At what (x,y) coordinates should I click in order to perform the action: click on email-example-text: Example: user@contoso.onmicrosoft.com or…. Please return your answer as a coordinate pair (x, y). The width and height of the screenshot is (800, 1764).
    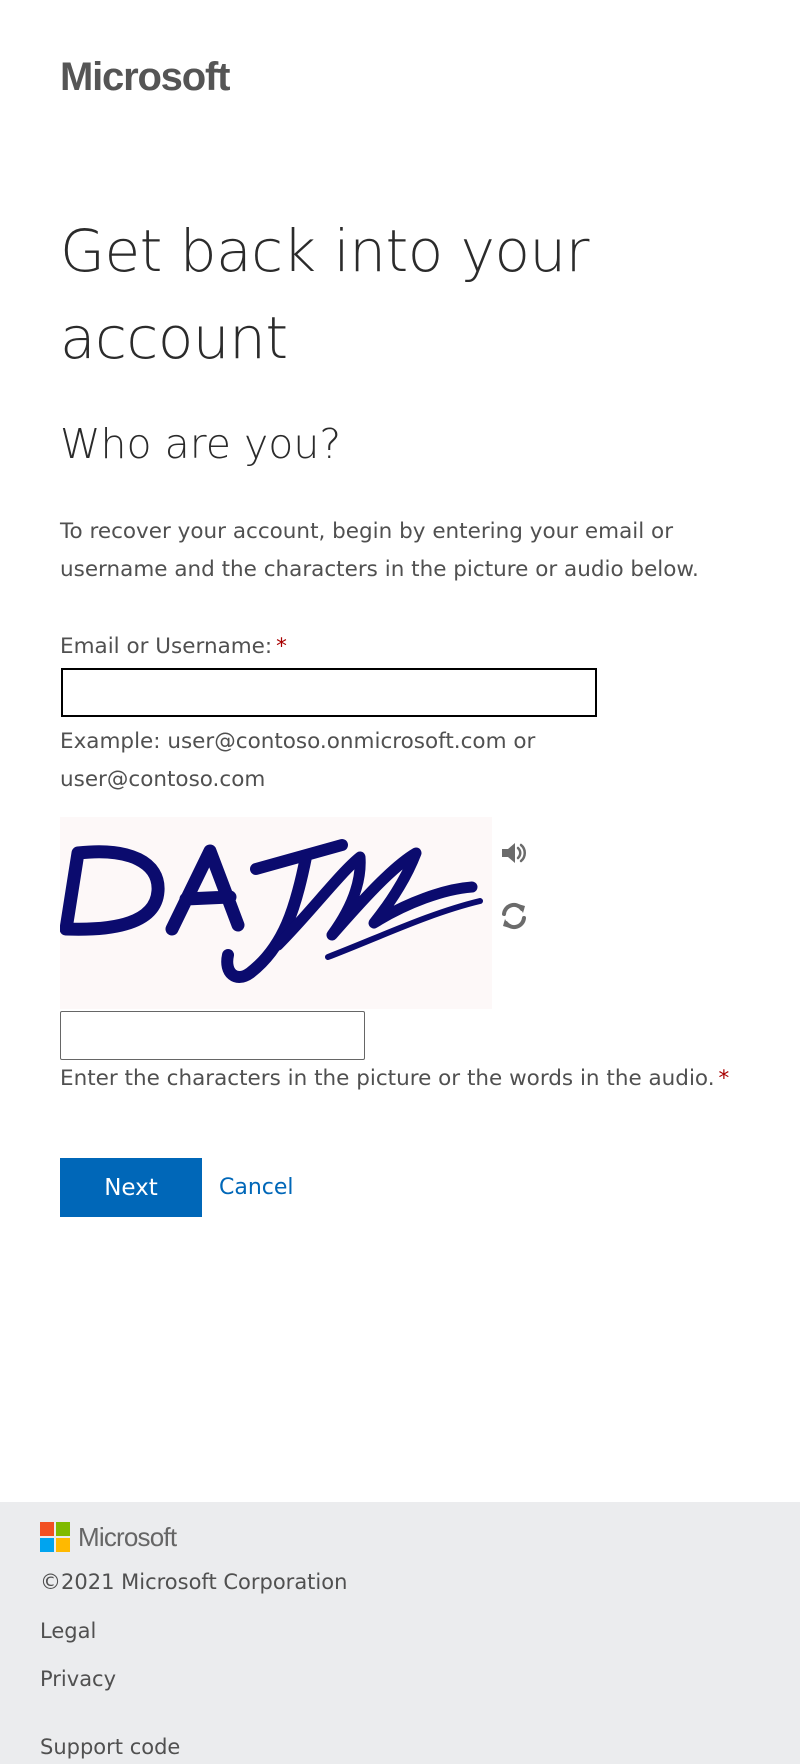
    Looking at the image, I should click on (298, 760).